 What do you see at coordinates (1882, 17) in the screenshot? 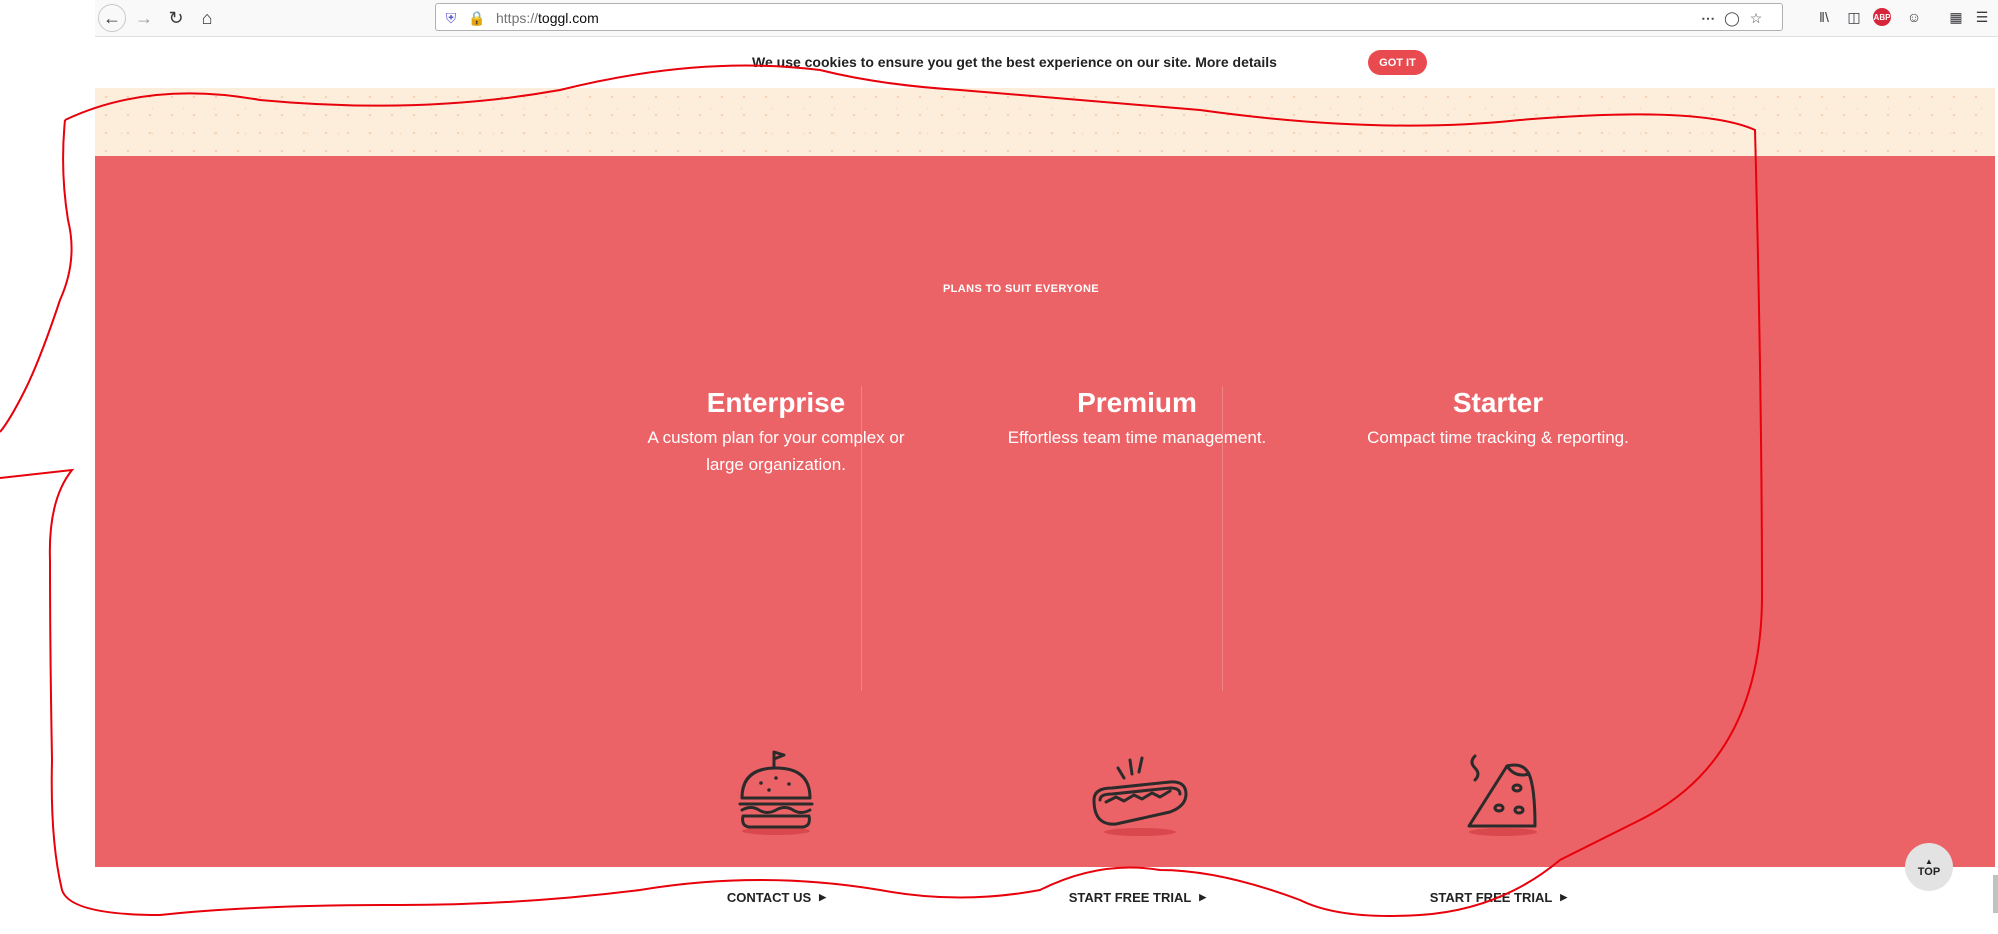
I see `adblock-icon: ABP` at bounding box center [1882, 17].